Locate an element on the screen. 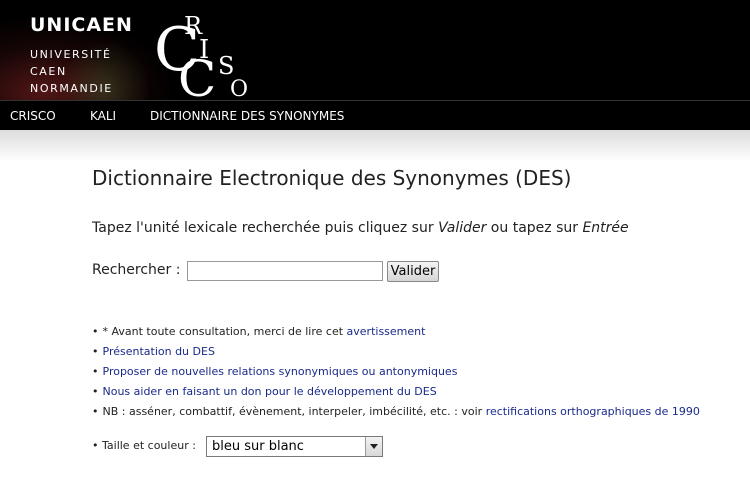  crisco-logo-graphic: C R I S C O is located at coordinates (201, 56).